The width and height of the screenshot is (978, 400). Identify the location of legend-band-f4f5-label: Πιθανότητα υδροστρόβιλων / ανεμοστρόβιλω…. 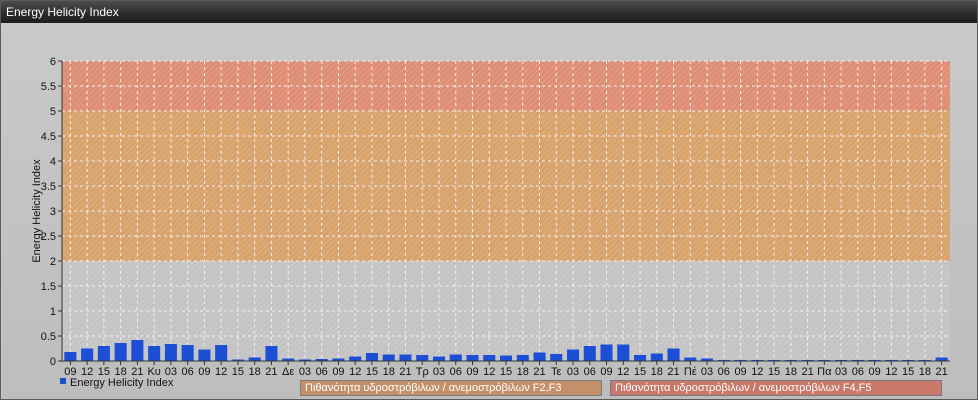
(743, 388).